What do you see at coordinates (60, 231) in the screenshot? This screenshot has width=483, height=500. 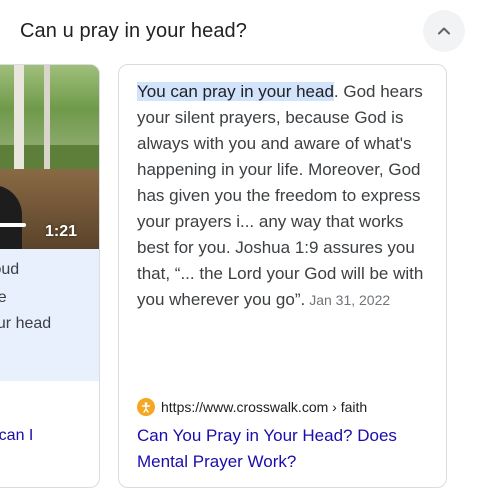 I see `video-duration: 1:21` at bounding box center [60, 231].